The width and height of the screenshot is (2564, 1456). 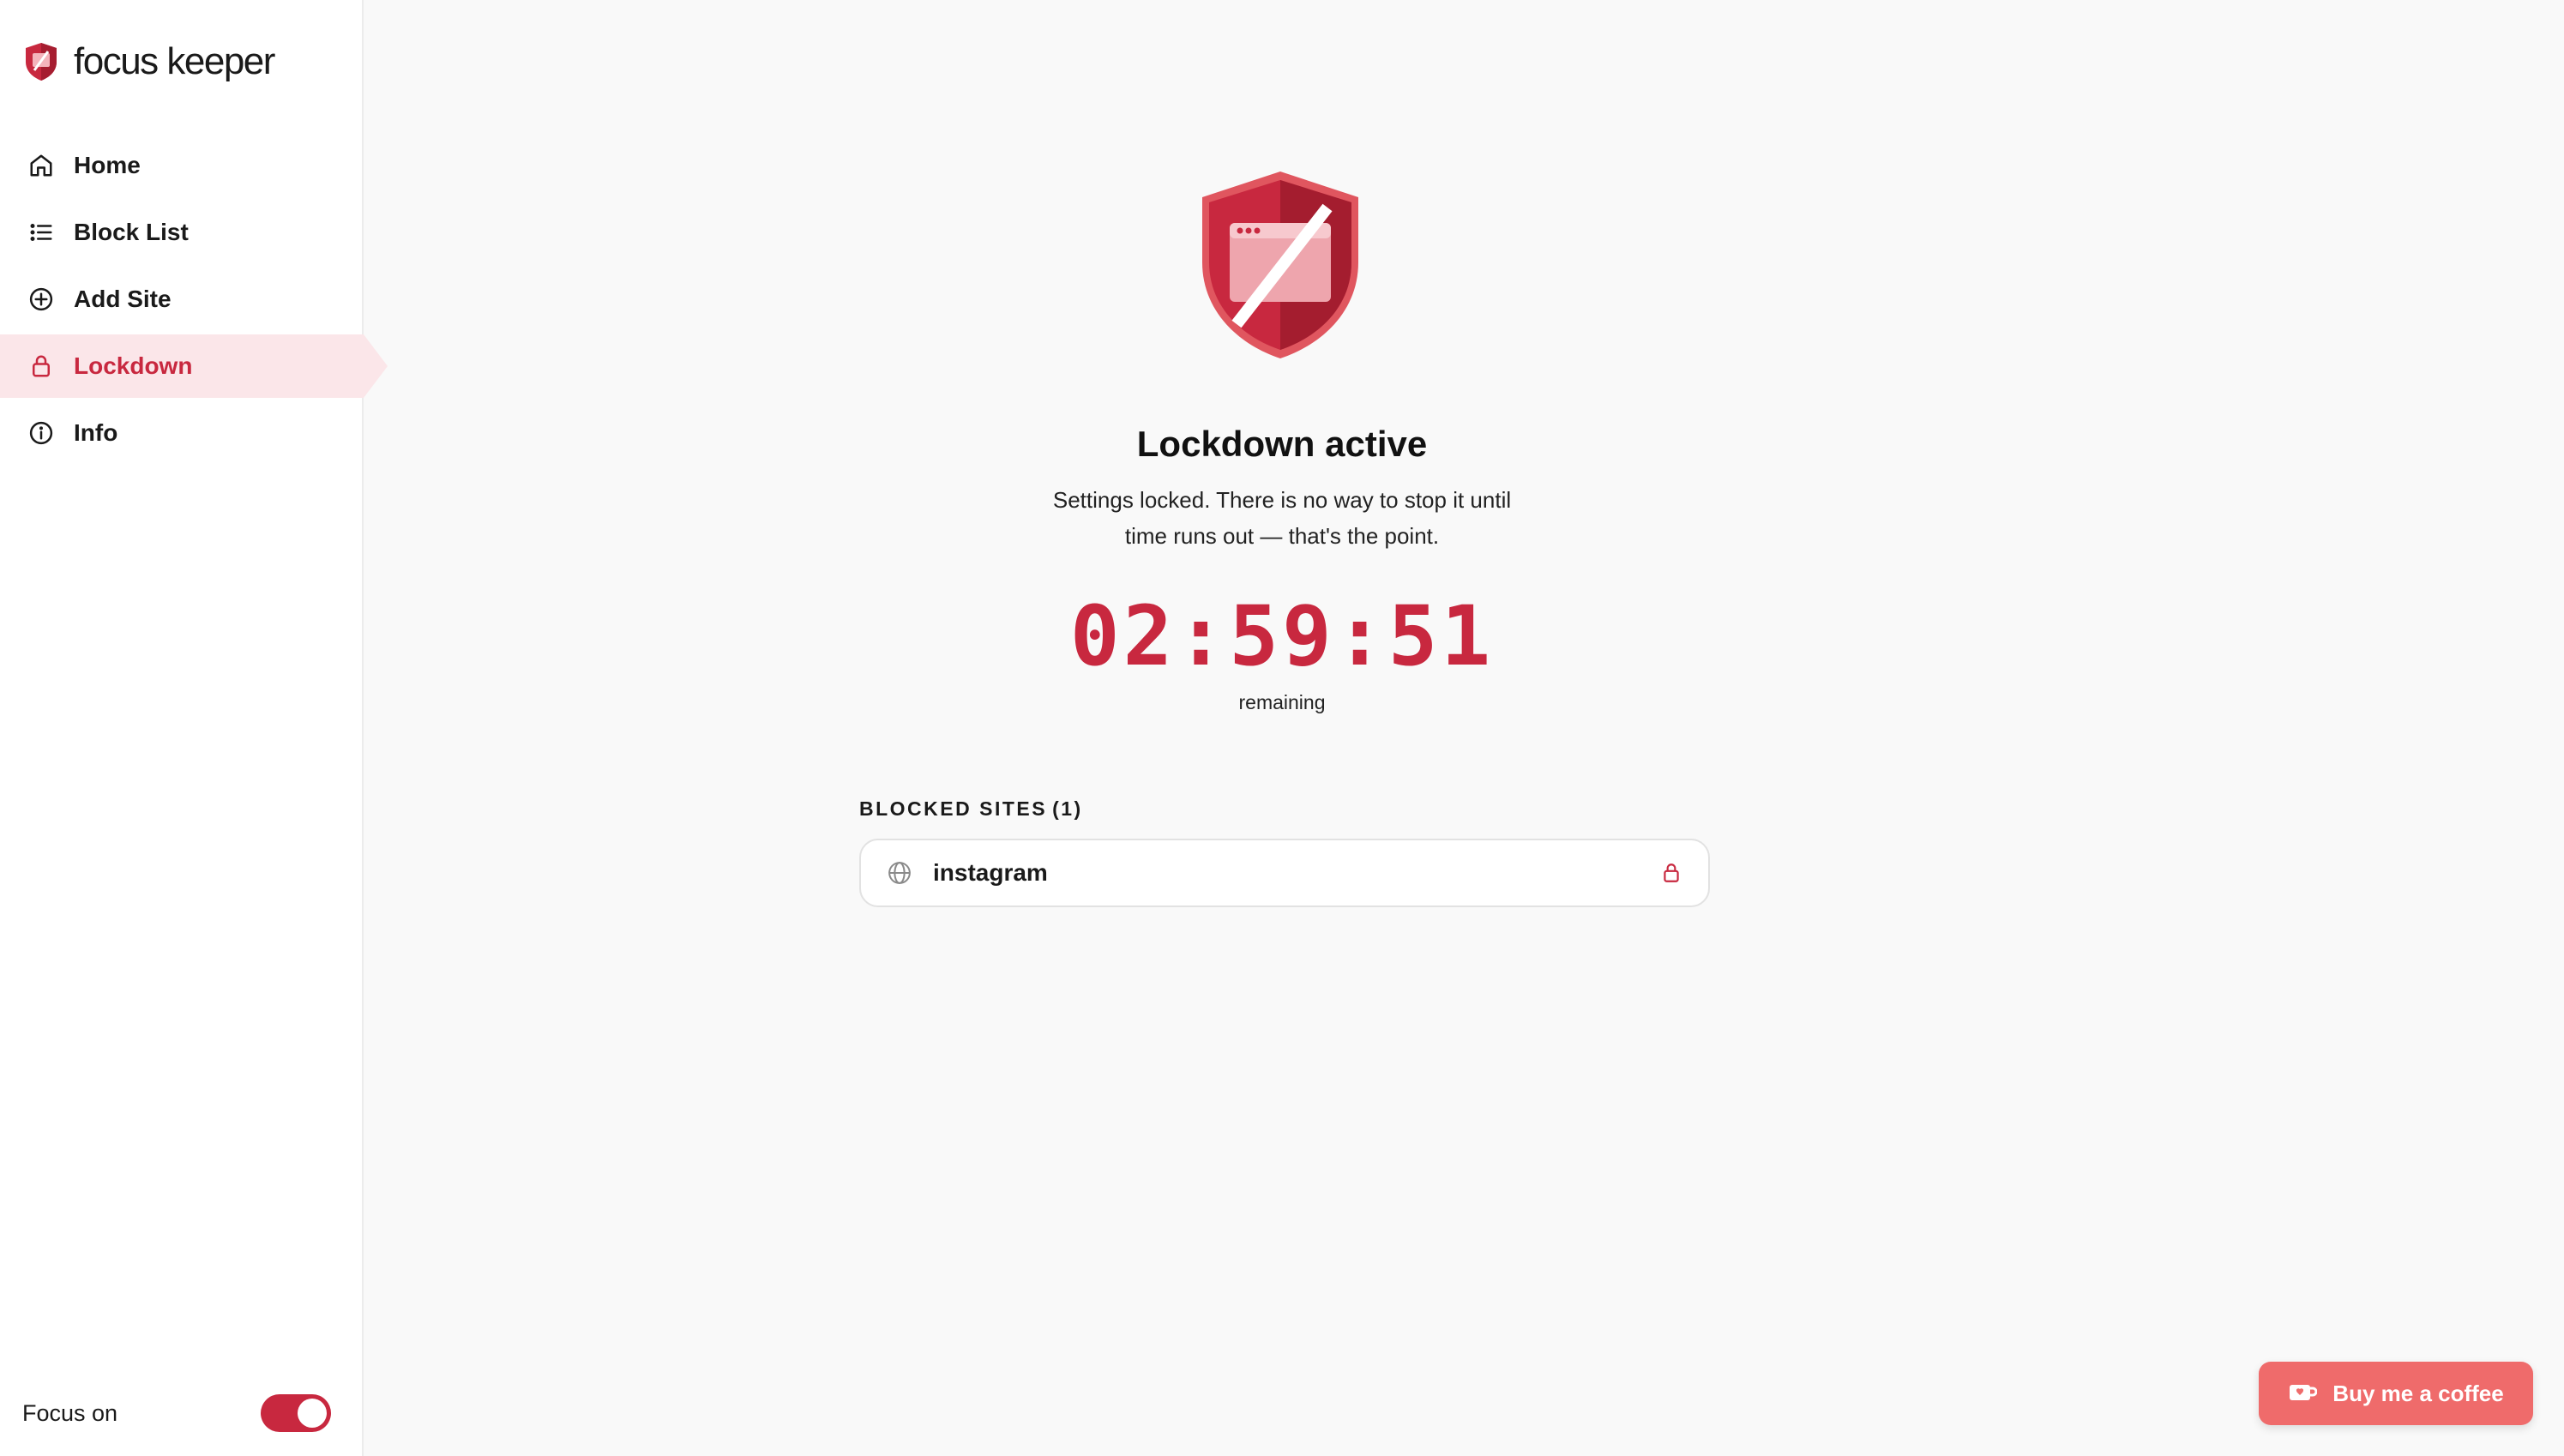 I want to click on timer-caption: remaining, so click(x=1282, y=702).